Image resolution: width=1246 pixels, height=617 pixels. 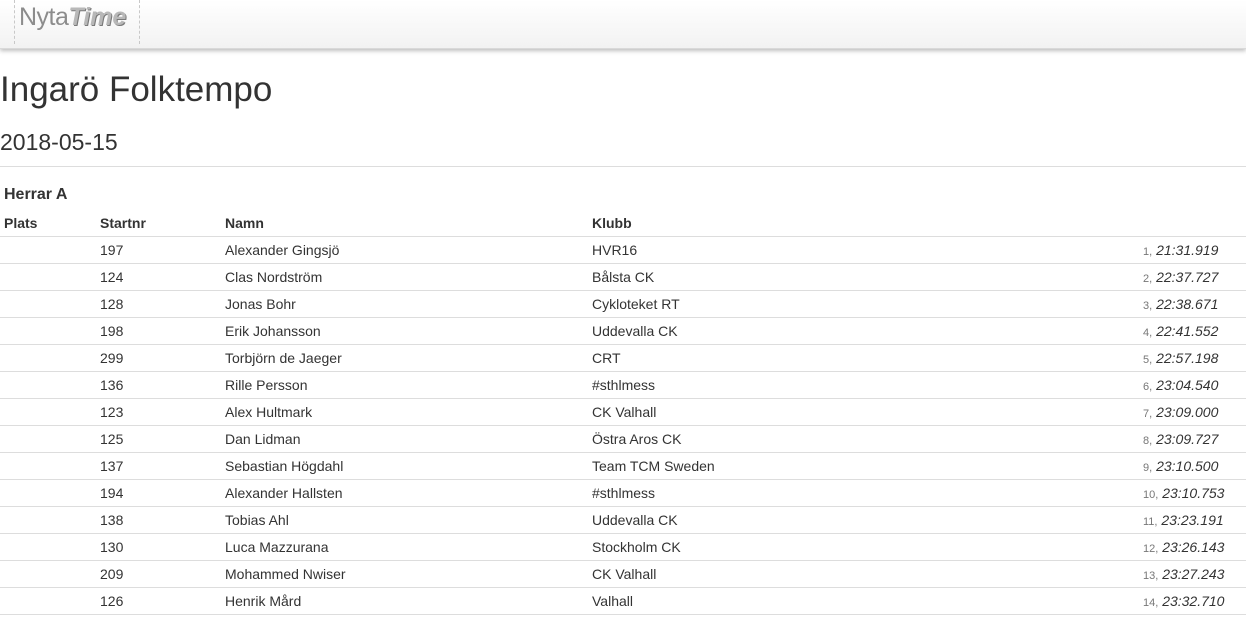 I want to click on cell-namn: Jonas Bohr, so click(x=408, y=304).